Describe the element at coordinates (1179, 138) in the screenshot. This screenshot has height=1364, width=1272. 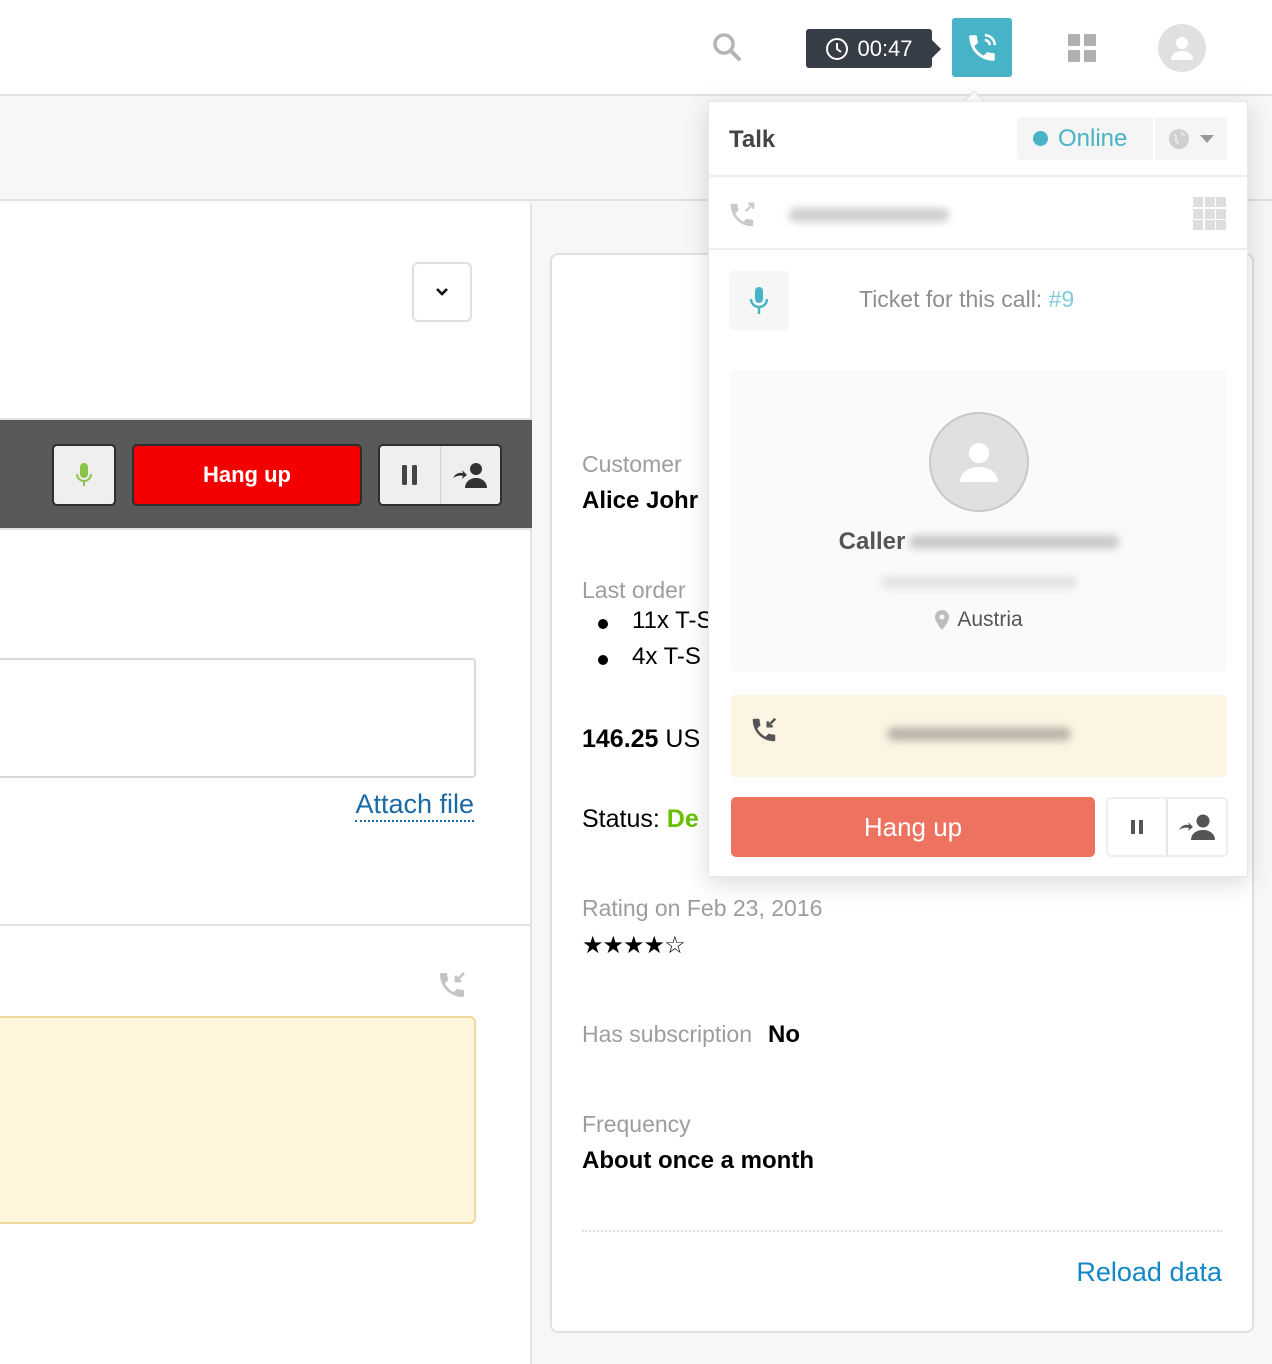
I see `globe-icon` at that location.